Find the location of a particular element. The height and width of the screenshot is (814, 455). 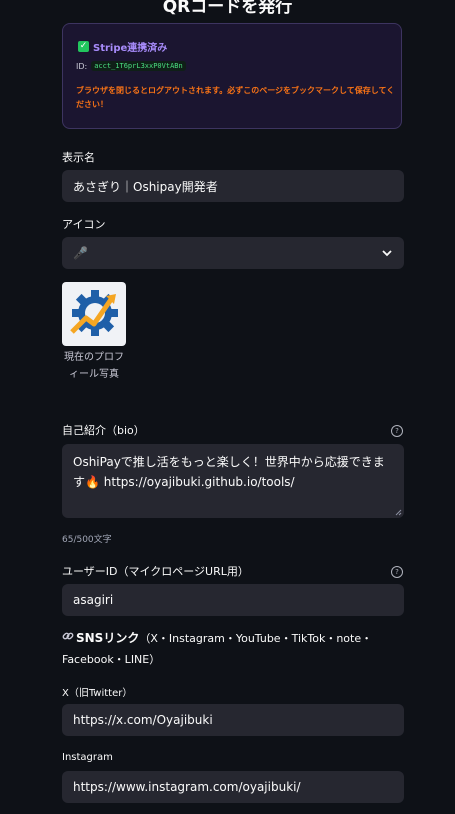

check-icon: ✓ is located at coordinates (83, 46).